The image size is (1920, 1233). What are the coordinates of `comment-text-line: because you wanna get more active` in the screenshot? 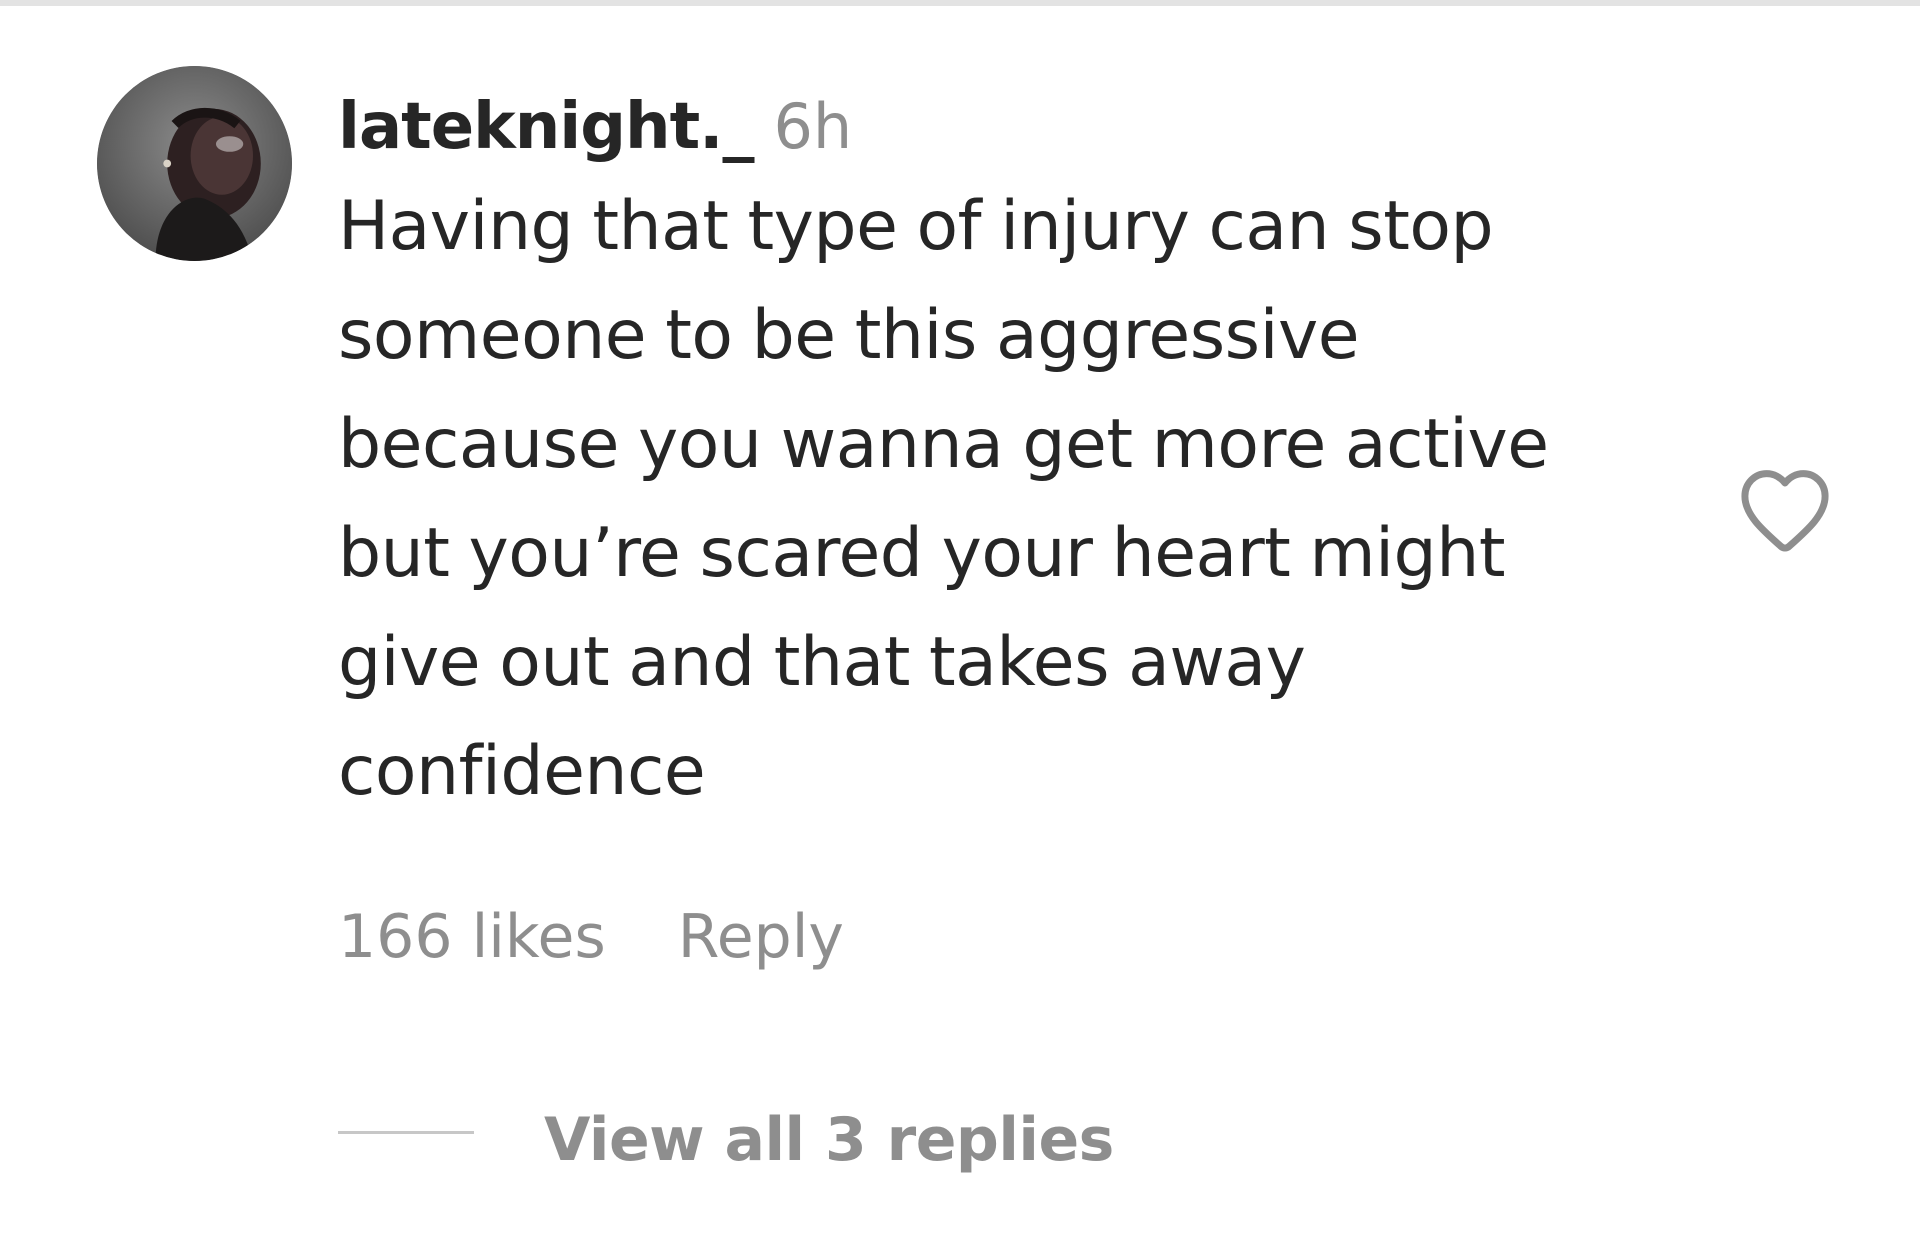 It's located at (943, 444).